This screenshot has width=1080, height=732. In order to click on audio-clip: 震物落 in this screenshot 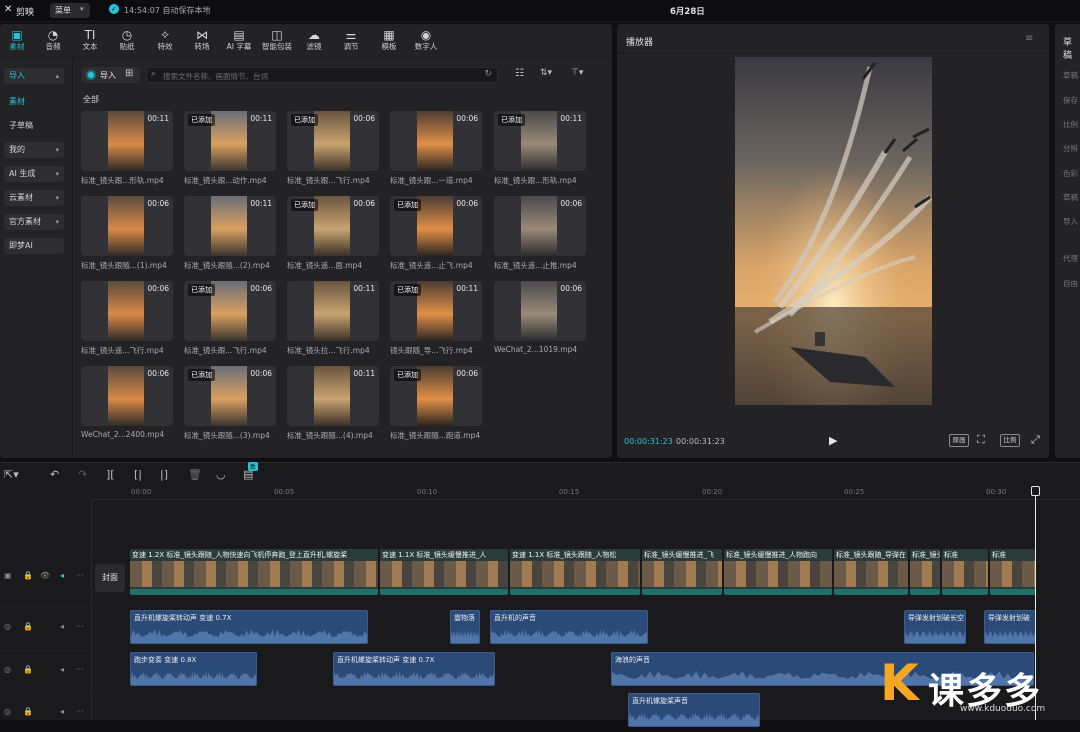, I will do `click(465, 627)`.